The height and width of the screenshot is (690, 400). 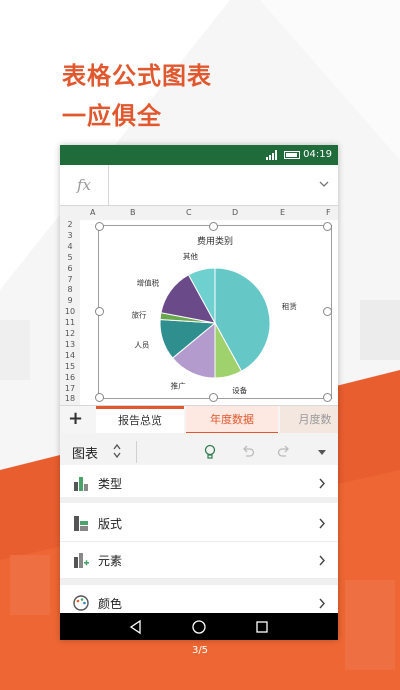 I want to click on promo-headline-line1: 表格公式图表, so click(x=137, y=76).